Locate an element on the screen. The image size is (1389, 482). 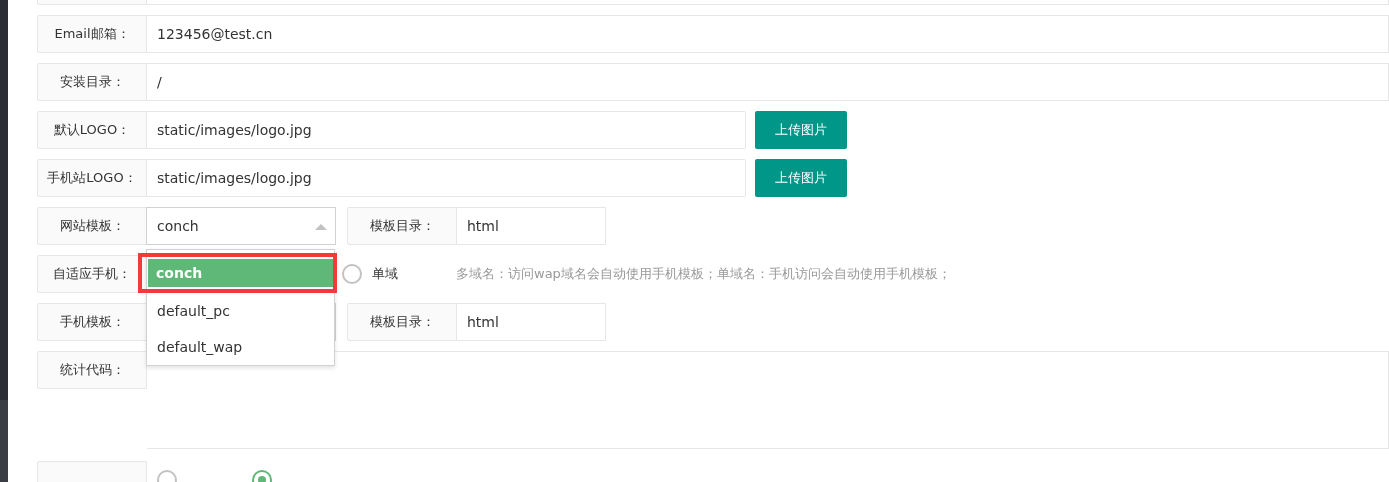
input-field: 123456@test.cn is located at coordinates (768, 34).